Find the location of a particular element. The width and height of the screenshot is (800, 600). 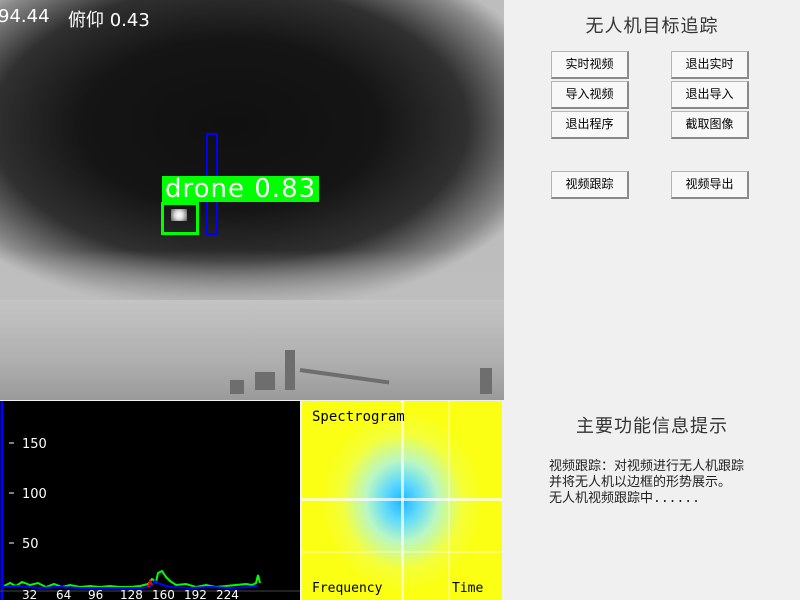

histogram-panel: 150 100 50 32 64 96 128 160 192 224 is located at coordinates (150, 500).